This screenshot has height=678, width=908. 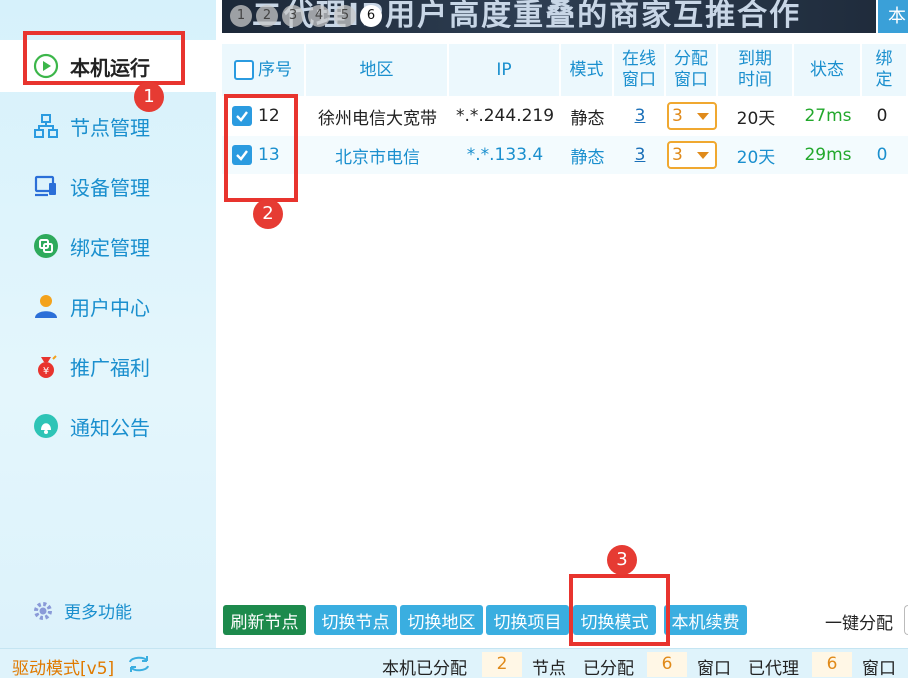 I want to click on sidebar-item-node-management: 节点管理, so click(x=108, y=126).